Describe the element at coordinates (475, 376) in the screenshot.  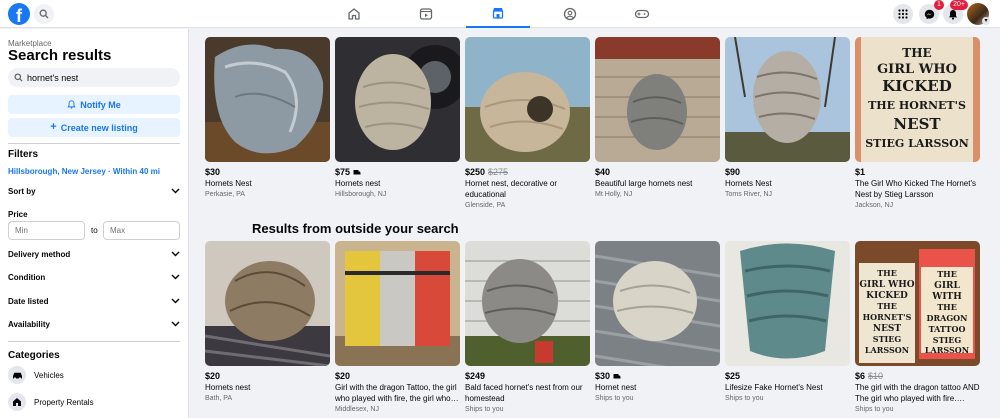
I see `price-value: $249` at that location.